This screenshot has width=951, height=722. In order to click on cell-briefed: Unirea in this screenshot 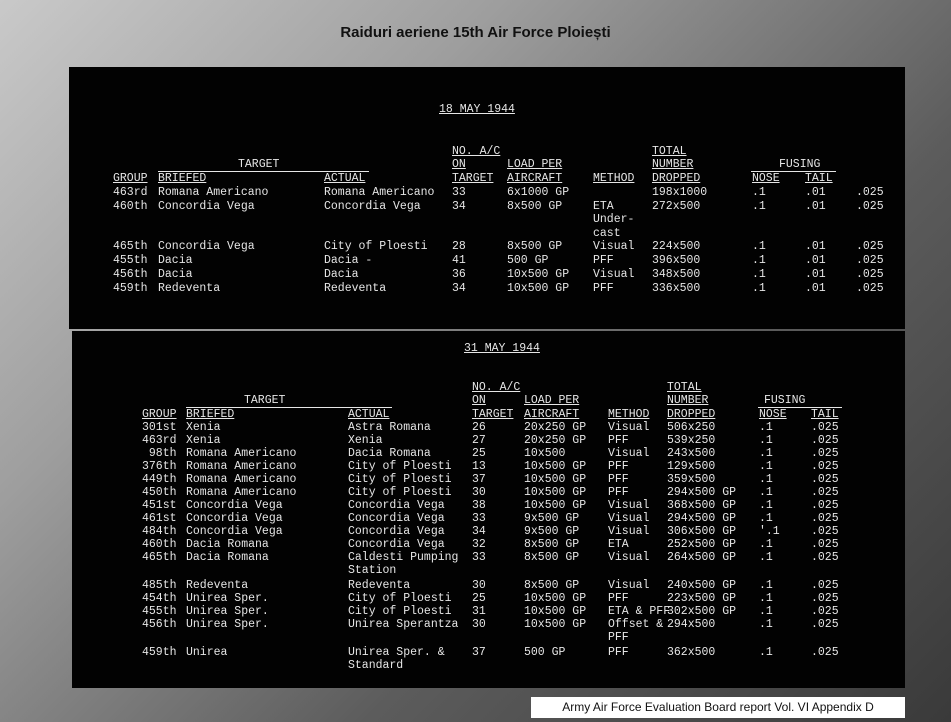, I will do `click(207, 652)`.